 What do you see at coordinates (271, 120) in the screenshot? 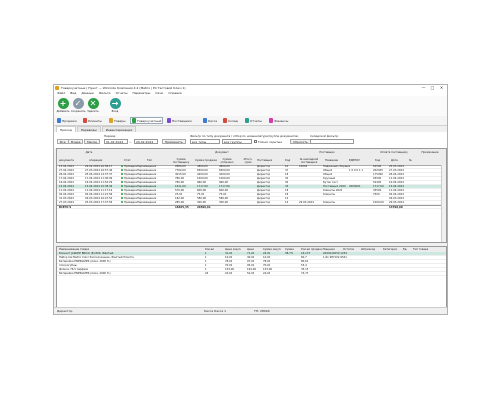
I see `finance-icon` at bounding box center [271, 120].